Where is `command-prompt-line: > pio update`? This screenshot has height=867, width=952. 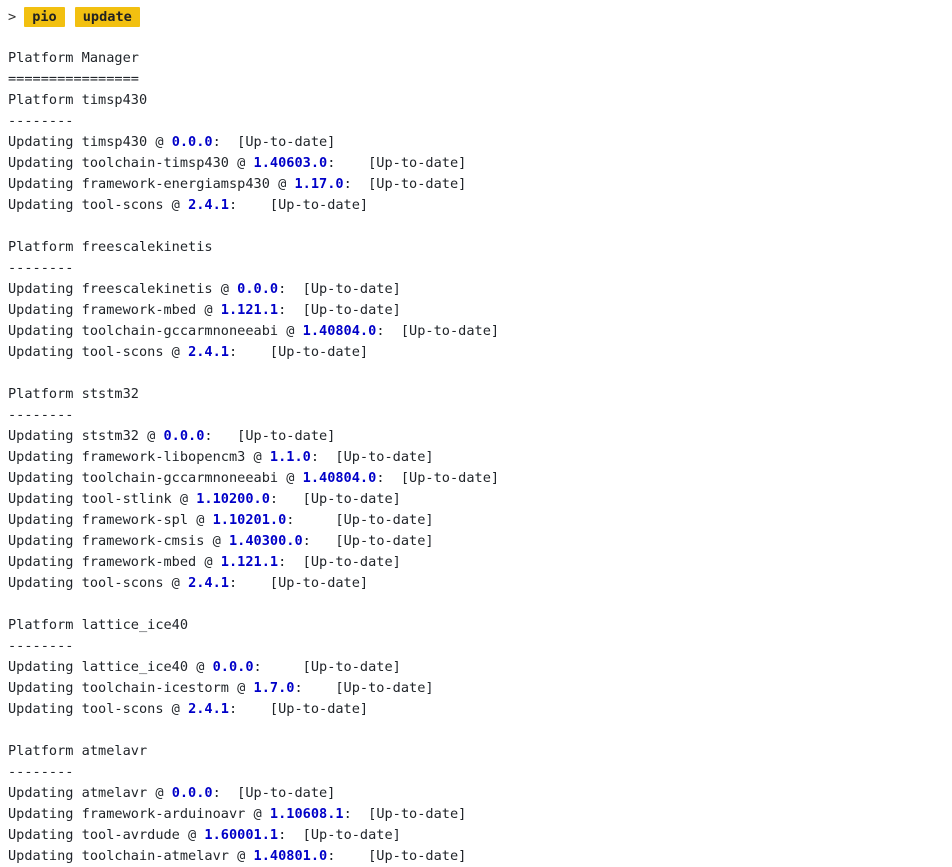
command-prompt-line: > pio update is located at coordinates (480, 17).